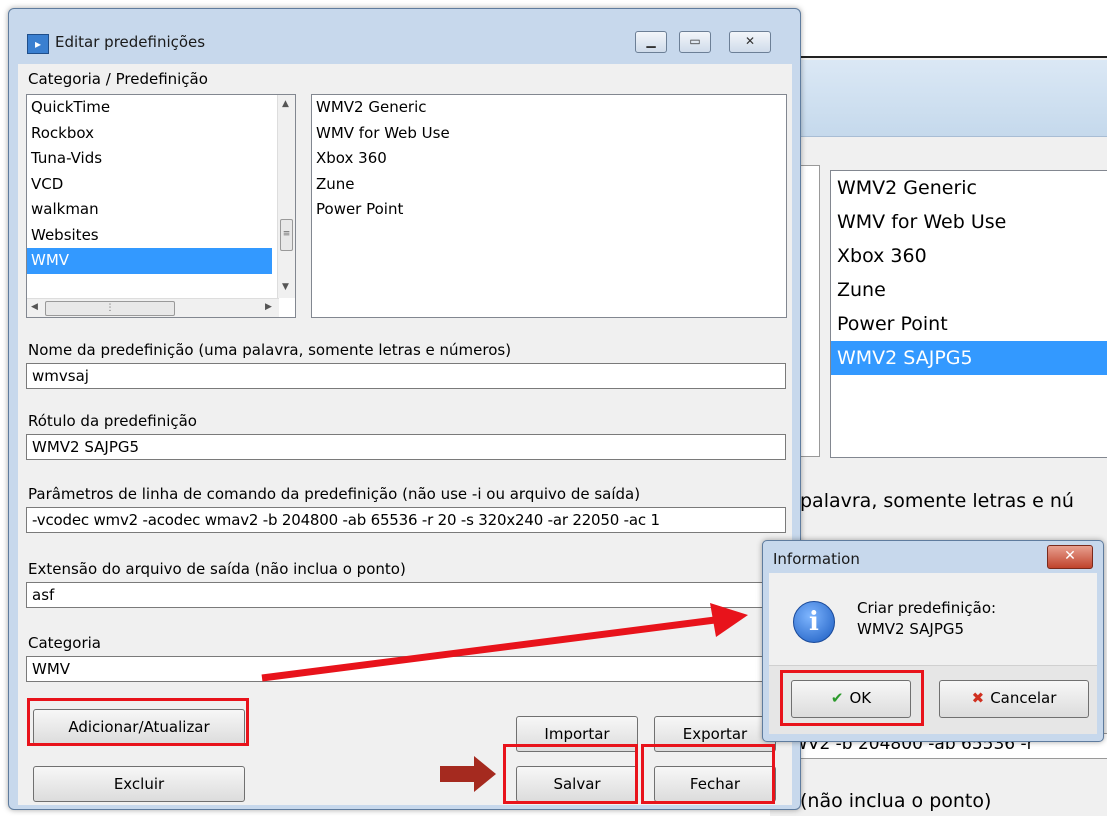  I want to click on list-item: QuickTime, so click(149, 108).